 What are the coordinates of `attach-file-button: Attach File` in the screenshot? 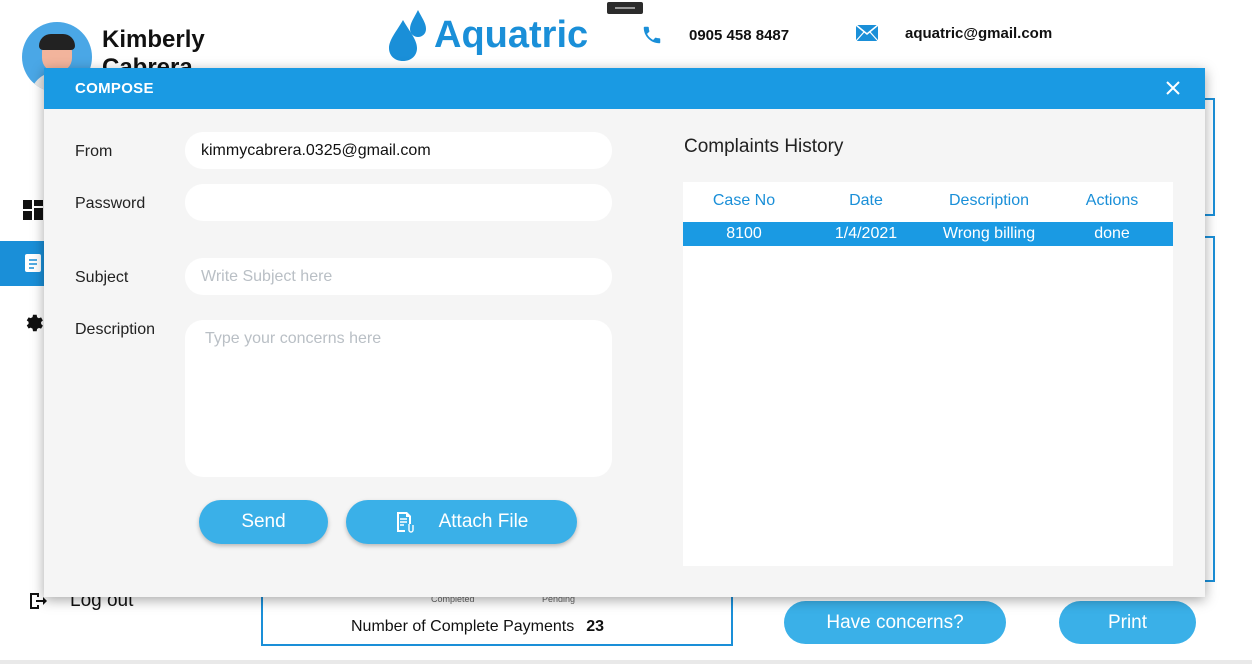 It's located at (461, 522).